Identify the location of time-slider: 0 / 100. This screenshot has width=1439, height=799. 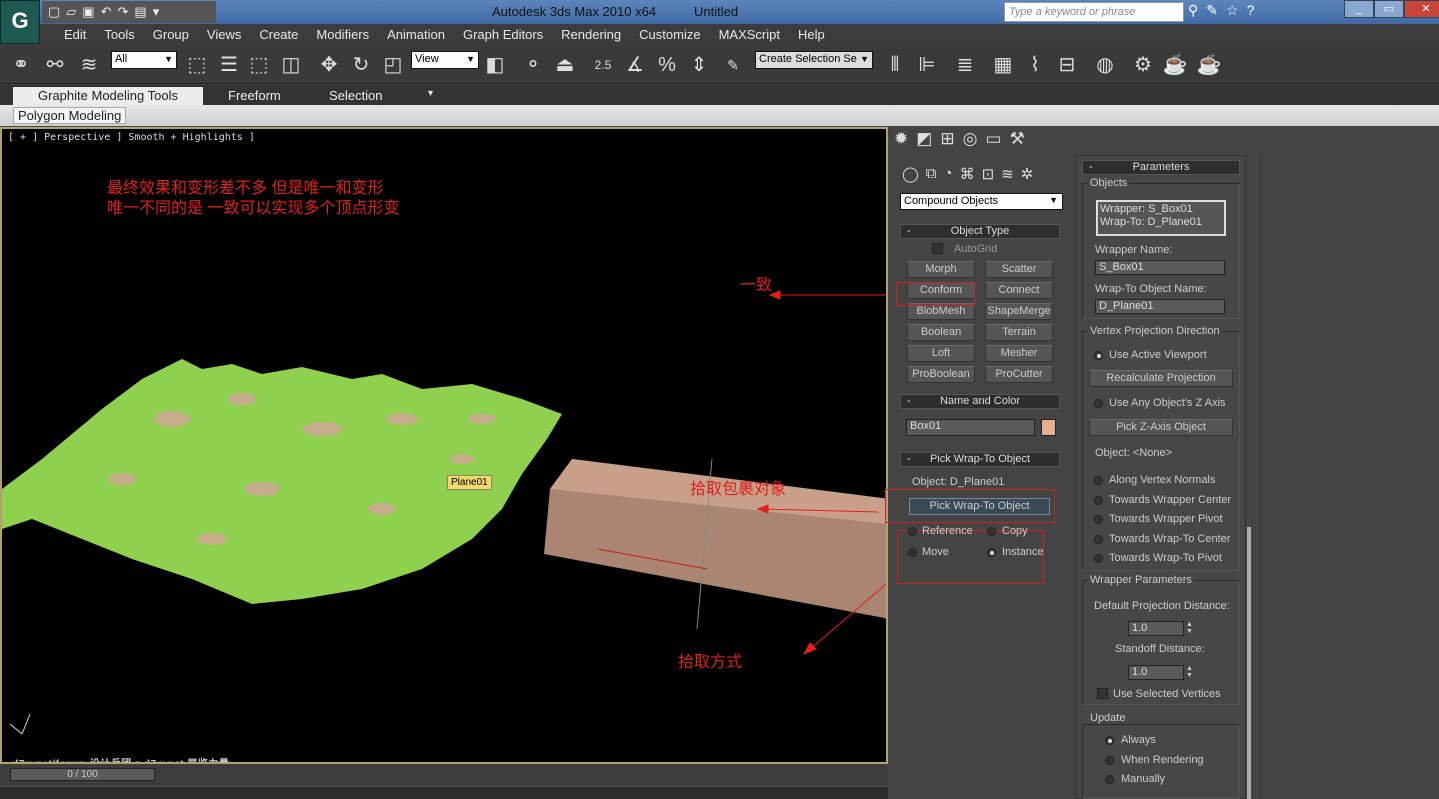
(444, 781).